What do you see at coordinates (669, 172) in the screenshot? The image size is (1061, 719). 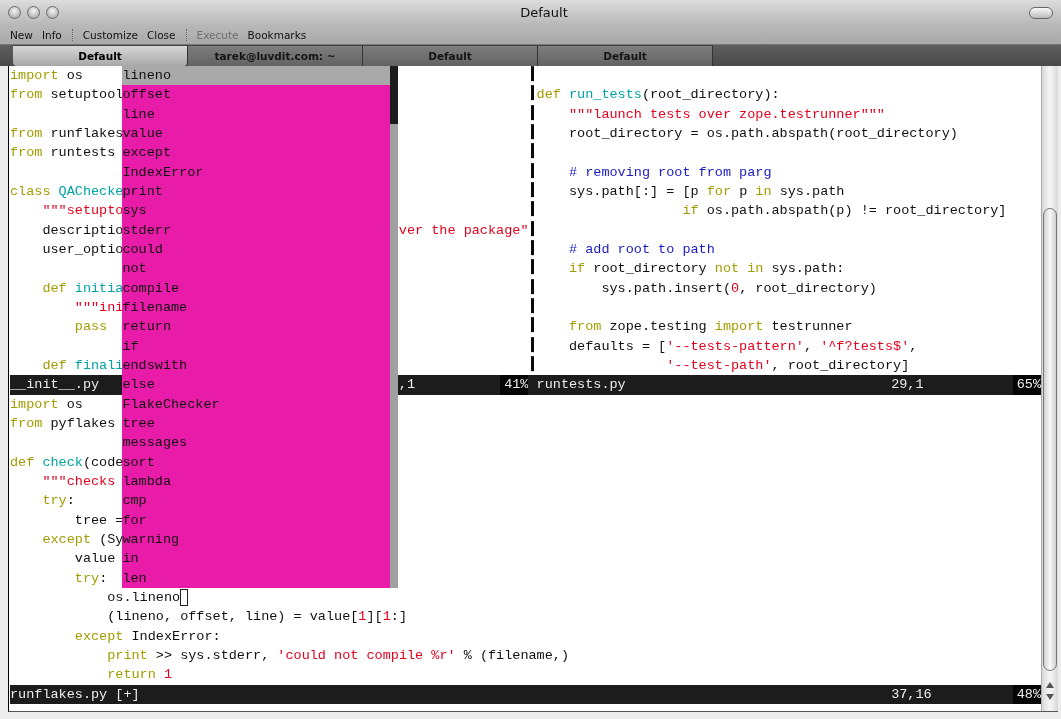 I see `code-line: # removing root from parg` at bounding box center [669, 172].